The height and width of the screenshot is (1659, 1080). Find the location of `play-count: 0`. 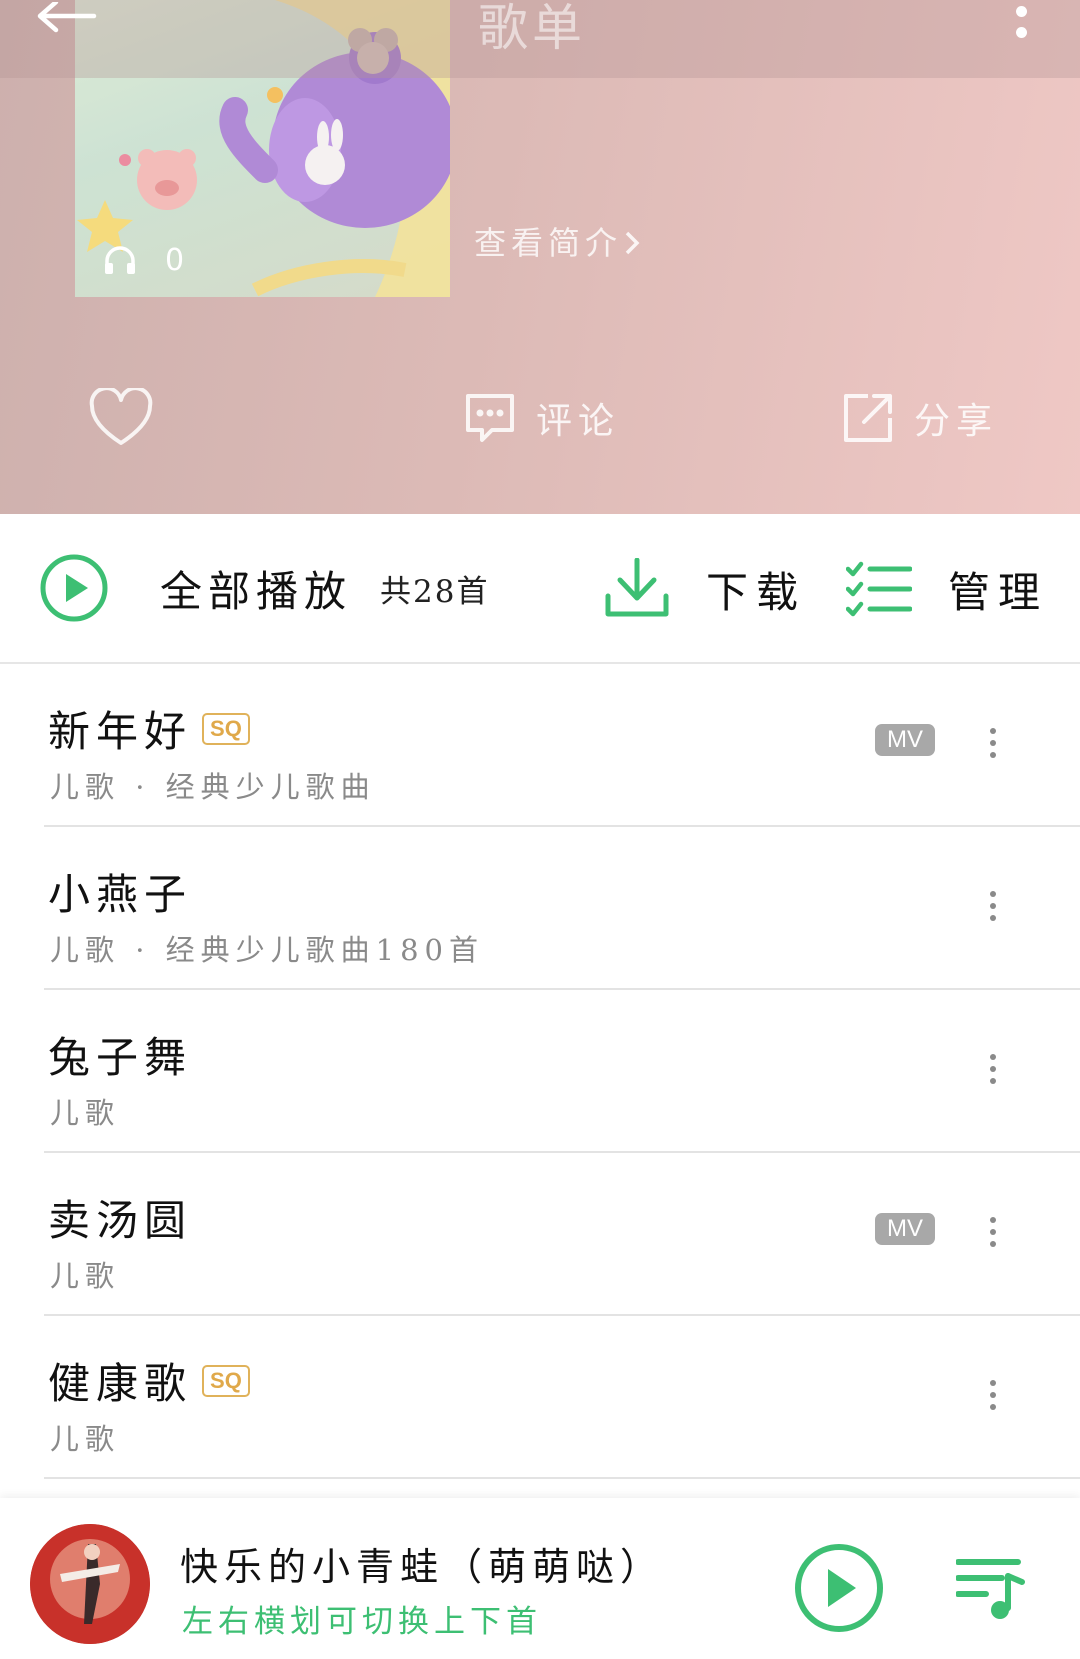

play-count: 0 is located at coordinates (143, 260).